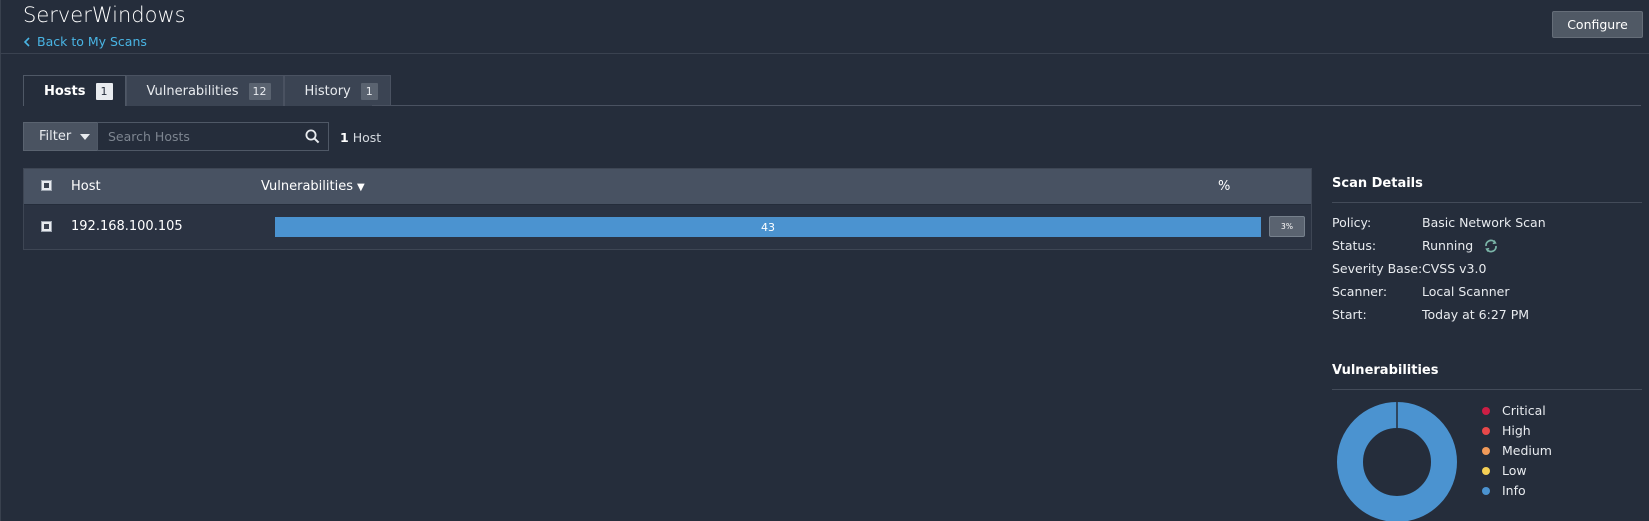 The width and height of the screenshot is (1649, 521). I want to click on legend-label: Critical, so click(1524, 410).